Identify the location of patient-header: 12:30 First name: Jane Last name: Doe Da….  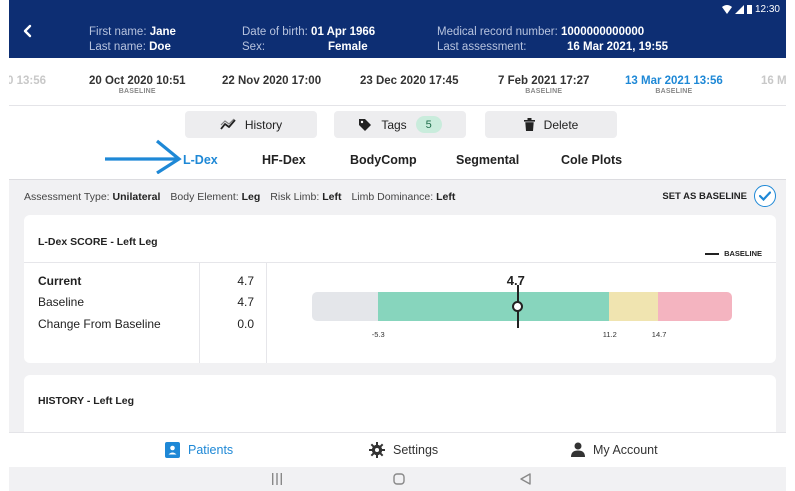
(397, 29).